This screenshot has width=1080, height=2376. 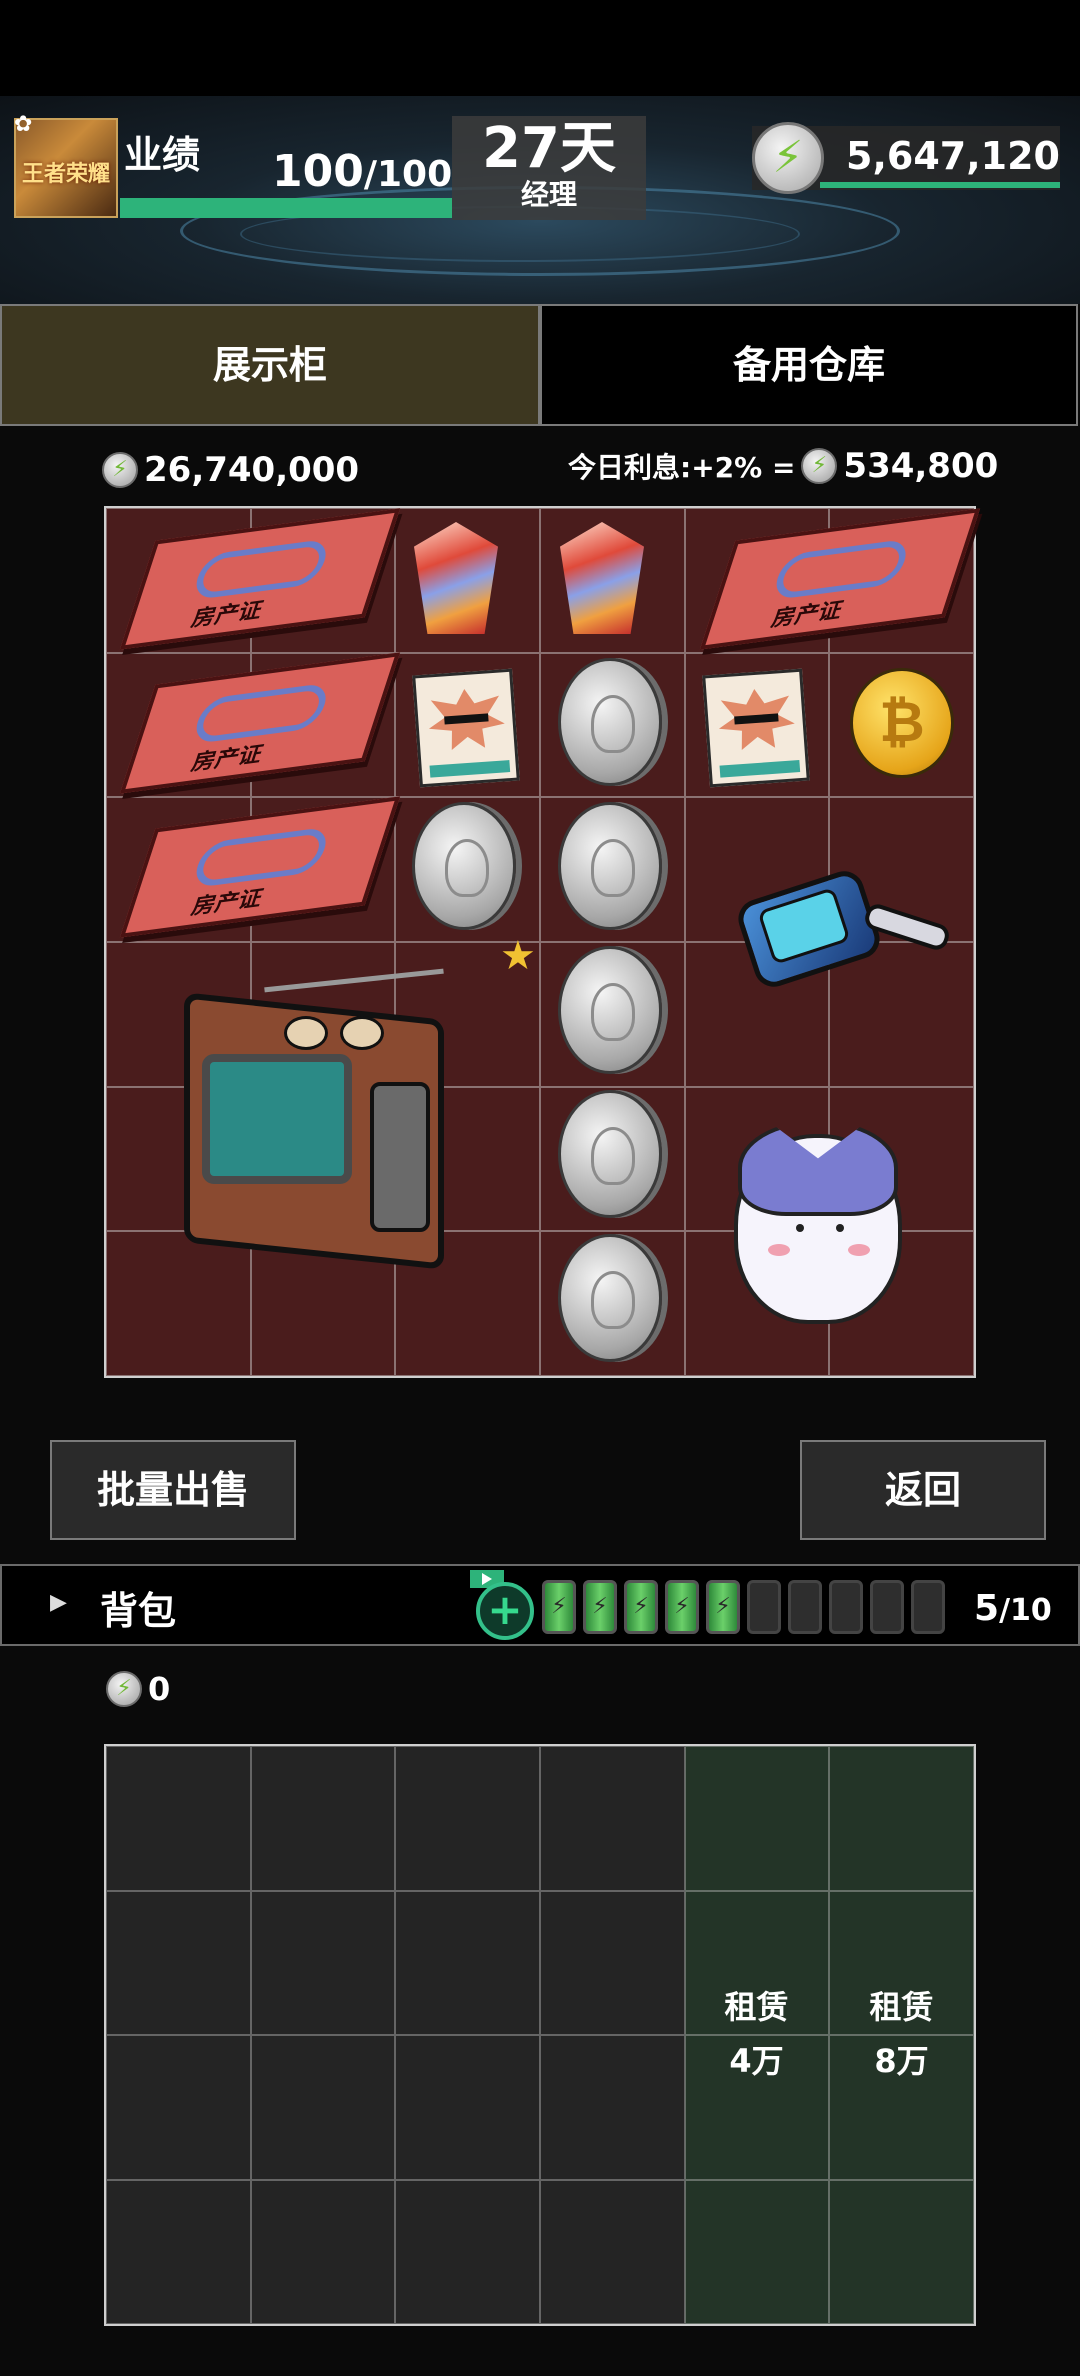 What do you see at coordinates (809, 365) in the screenshot?
I see `tab-warehouse: 备用仓库` at bounding box center [809, 365].